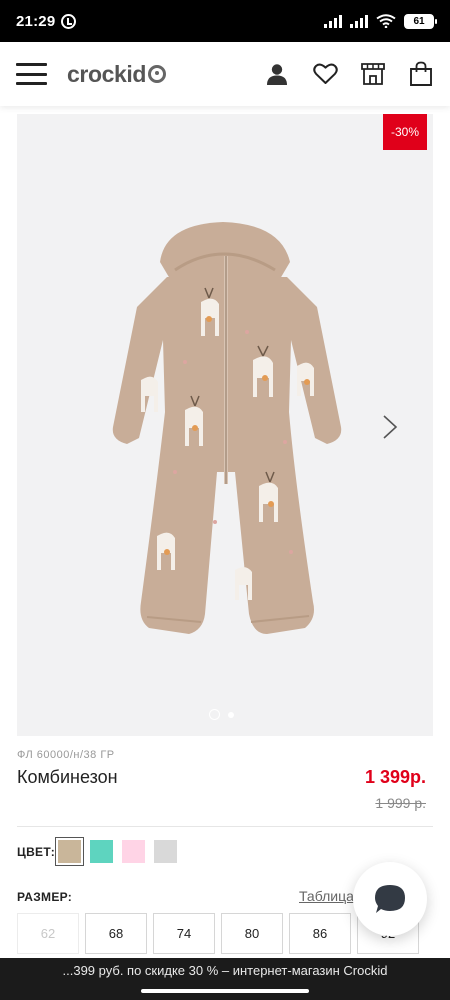  What do you see at coordinates (116, 933) in the screenshot?
I see `size-option-68: 68` at bounding box center [116, 933].